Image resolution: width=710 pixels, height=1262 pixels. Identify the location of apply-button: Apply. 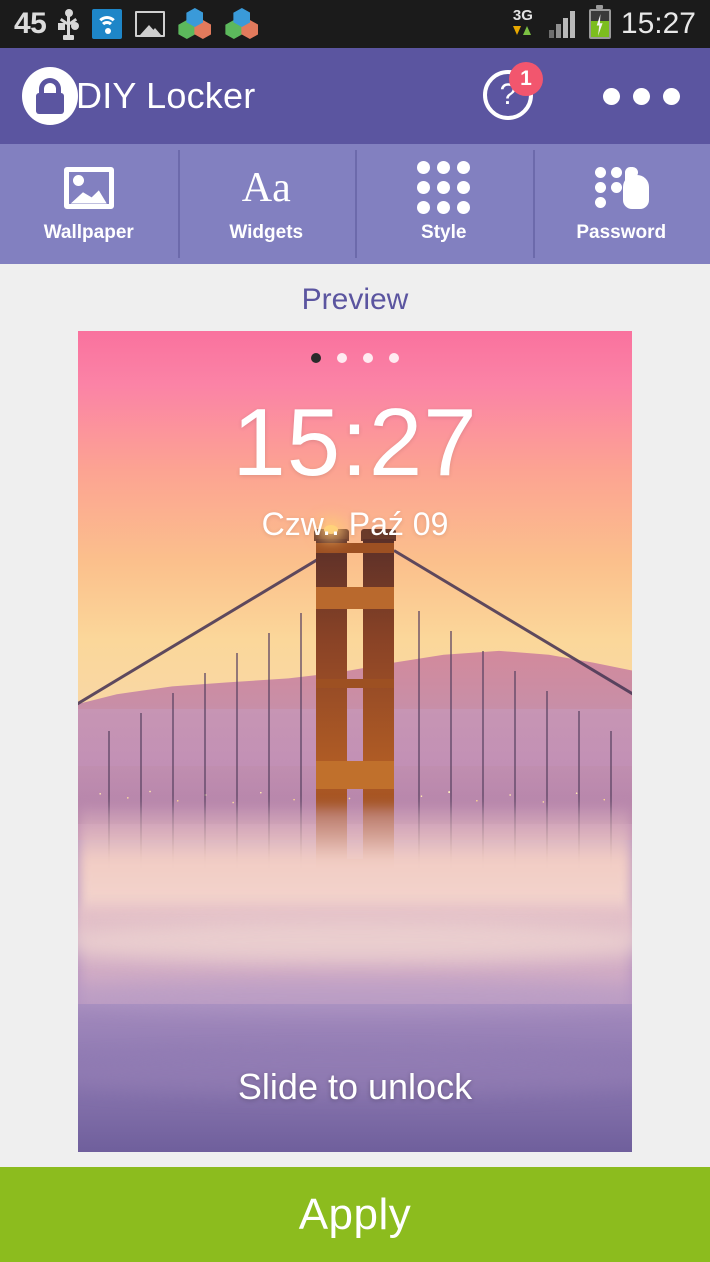
(355, 1214).